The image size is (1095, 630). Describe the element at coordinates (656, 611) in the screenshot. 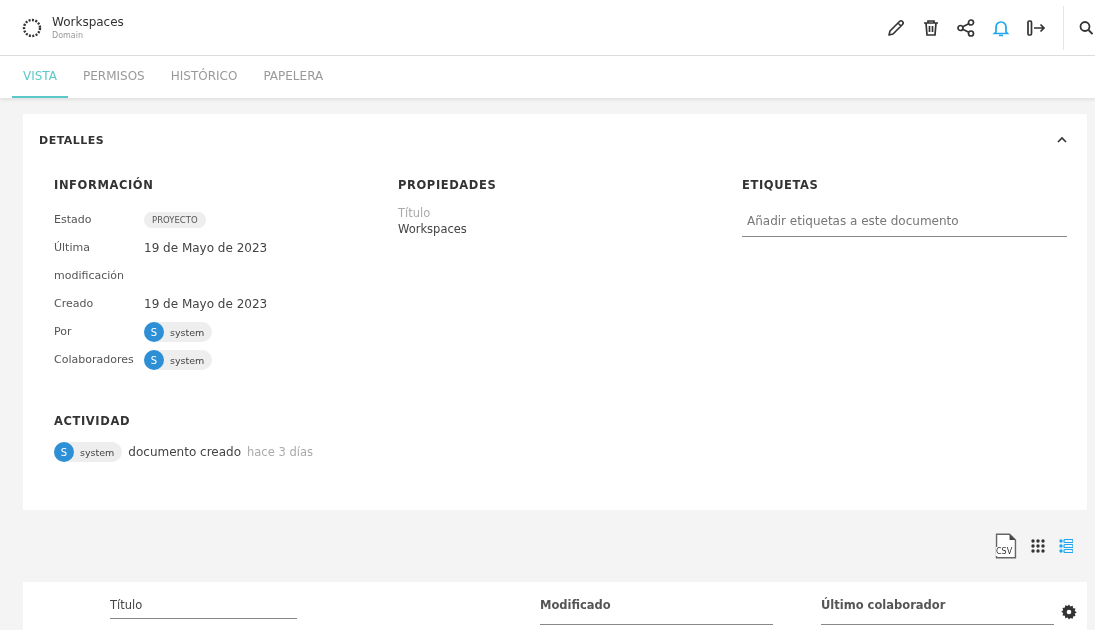

I see `column-header: Modificado` at that location.